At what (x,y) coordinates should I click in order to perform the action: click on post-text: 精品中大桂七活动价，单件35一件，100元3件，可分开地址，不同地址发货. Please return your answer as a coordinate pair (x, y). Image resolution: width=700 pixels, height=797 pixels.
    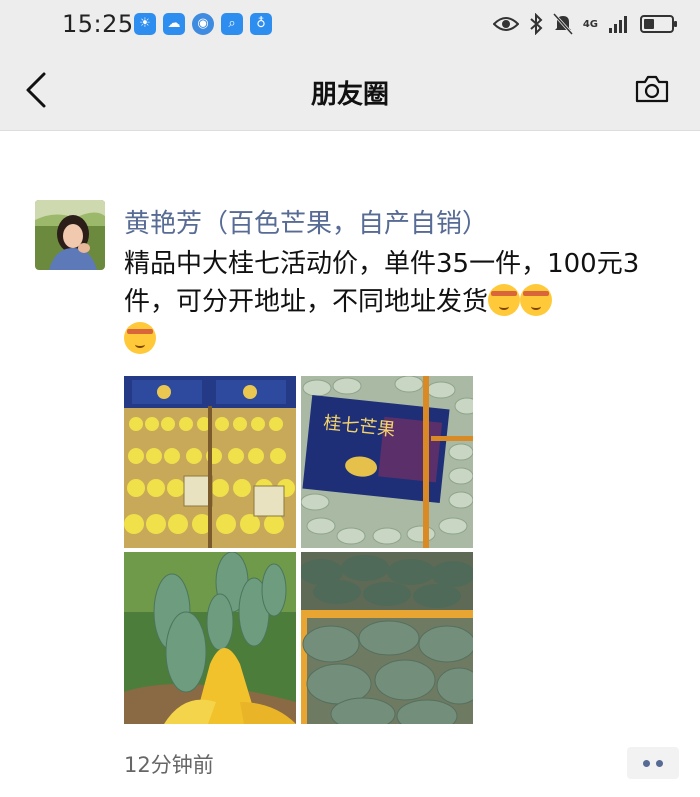
    Looking at the image, I should click on (396, 302).